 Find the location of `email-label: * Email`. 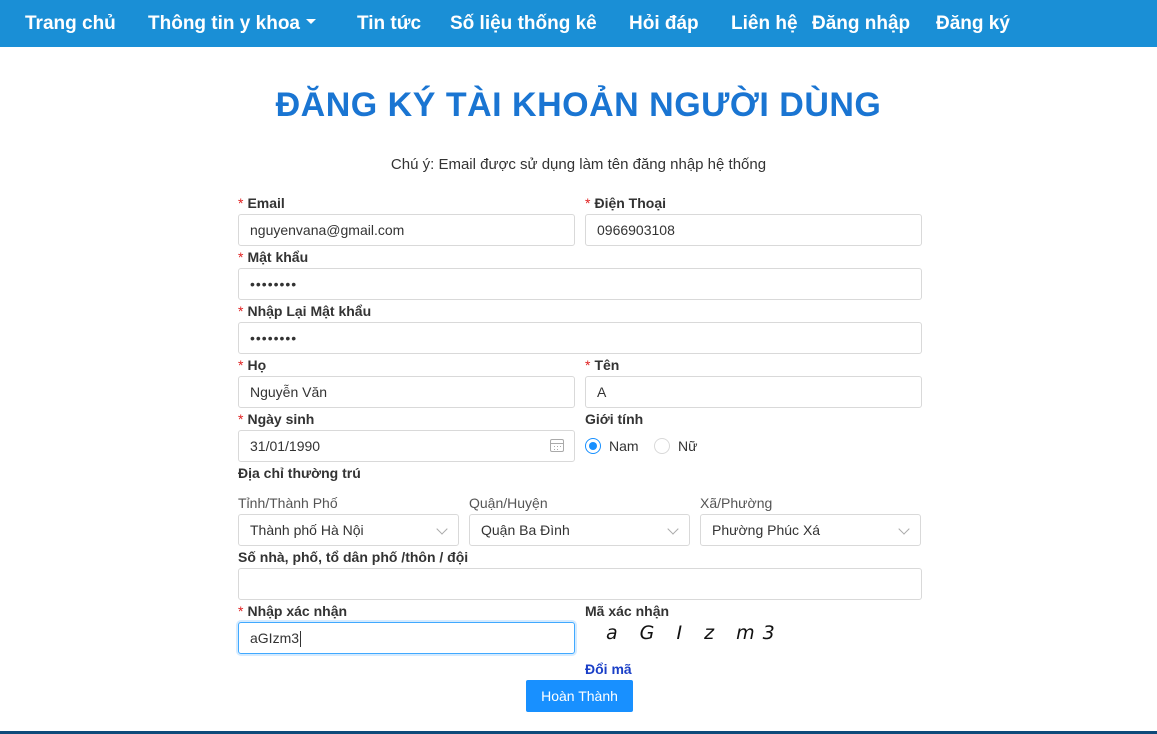

email-label: * Email is located at coordinates (261, 203).